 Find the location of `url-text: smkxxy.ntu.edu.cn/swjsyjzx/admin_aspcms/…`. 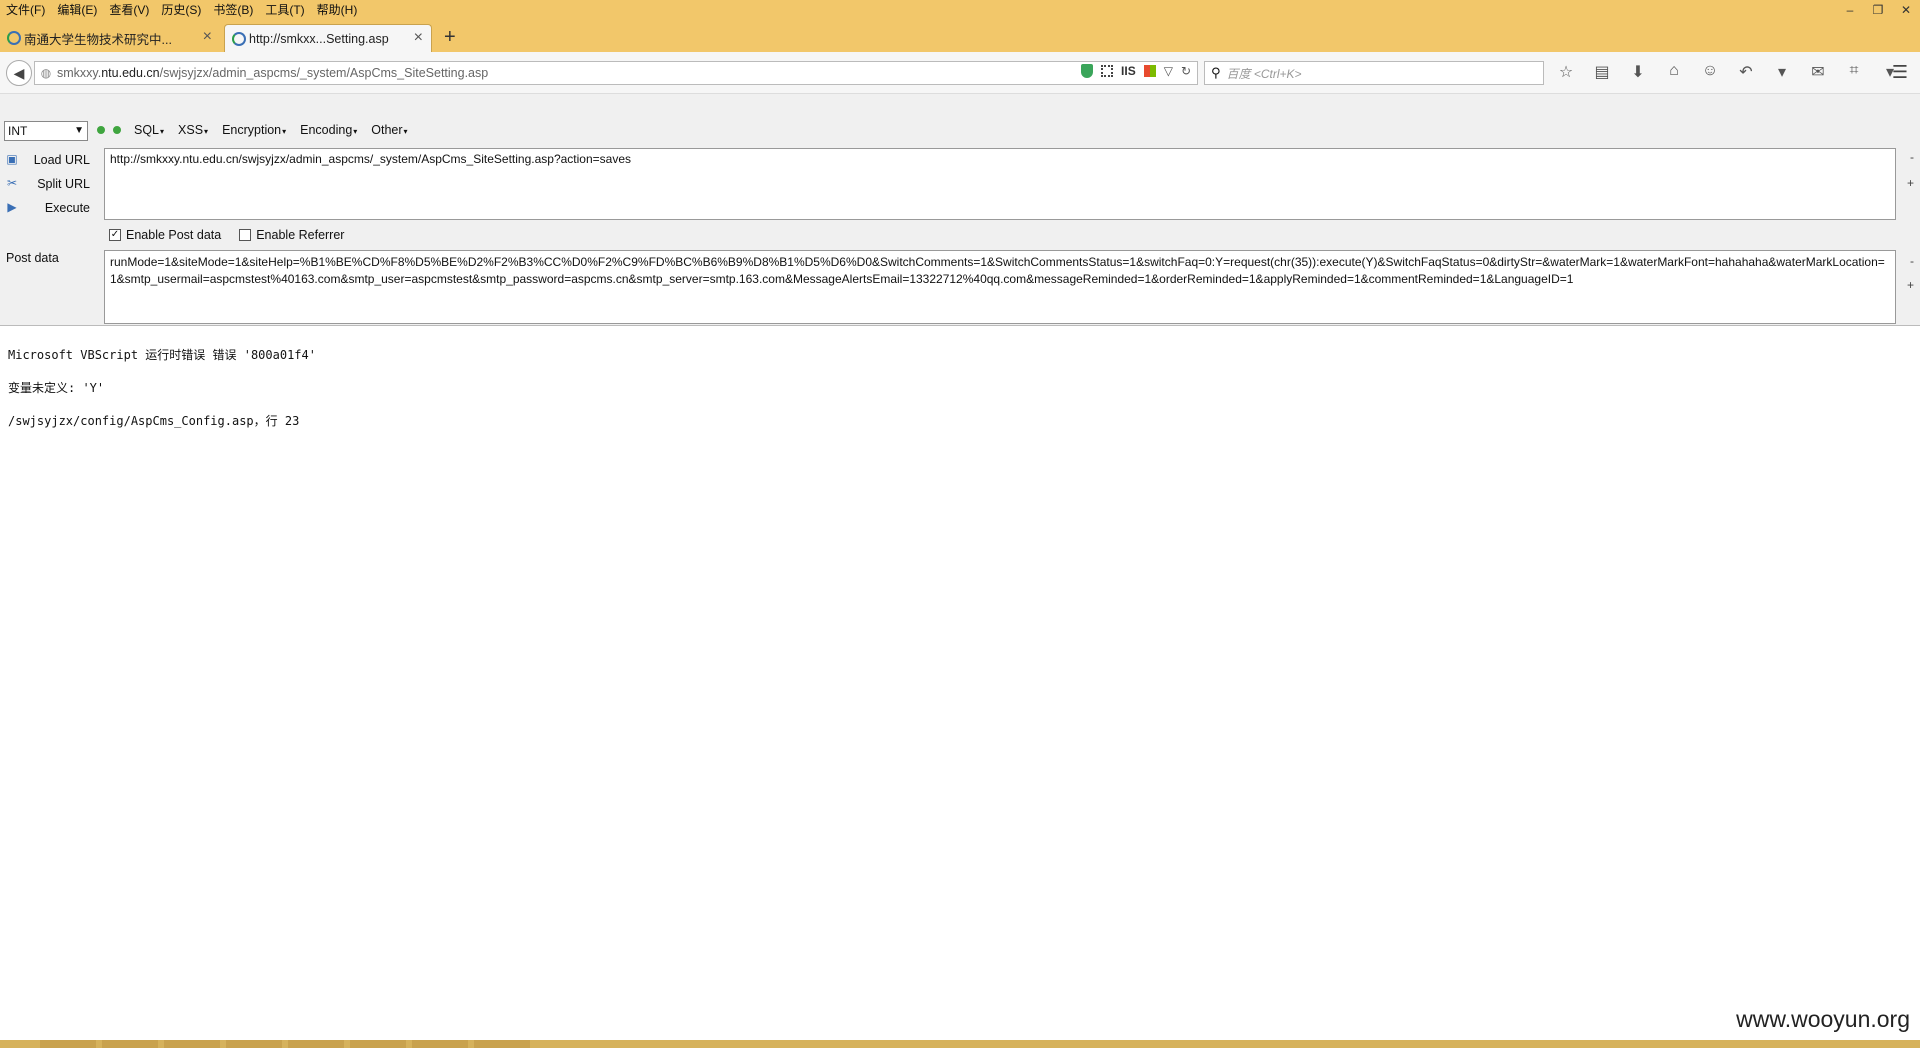

url-text: smkxxy.ntu.edu.cn/swjsyjzx/admin_aspcms/… is located at coordinates (272, 73).